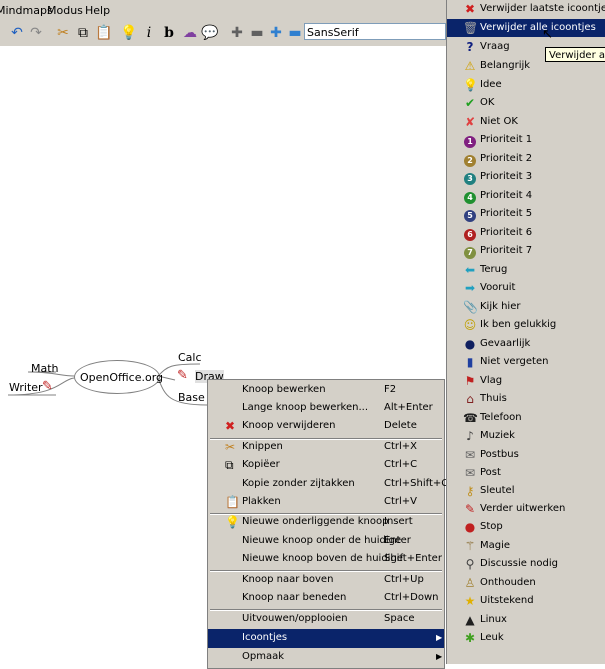 The width and height of the screenshot is (605, 669). What do you see at coordinates (232, 502) in the screenshot?
I see `paste-icon: 📋` at bounding box center [232, 502].